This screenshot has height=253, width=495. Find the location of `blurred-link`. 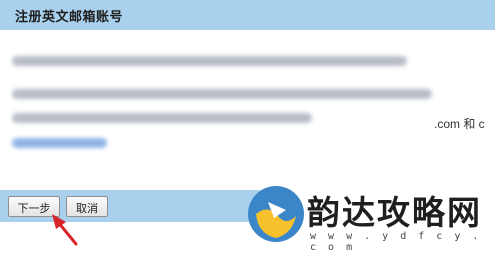

blurred-link is located at coordinates (59, 143).